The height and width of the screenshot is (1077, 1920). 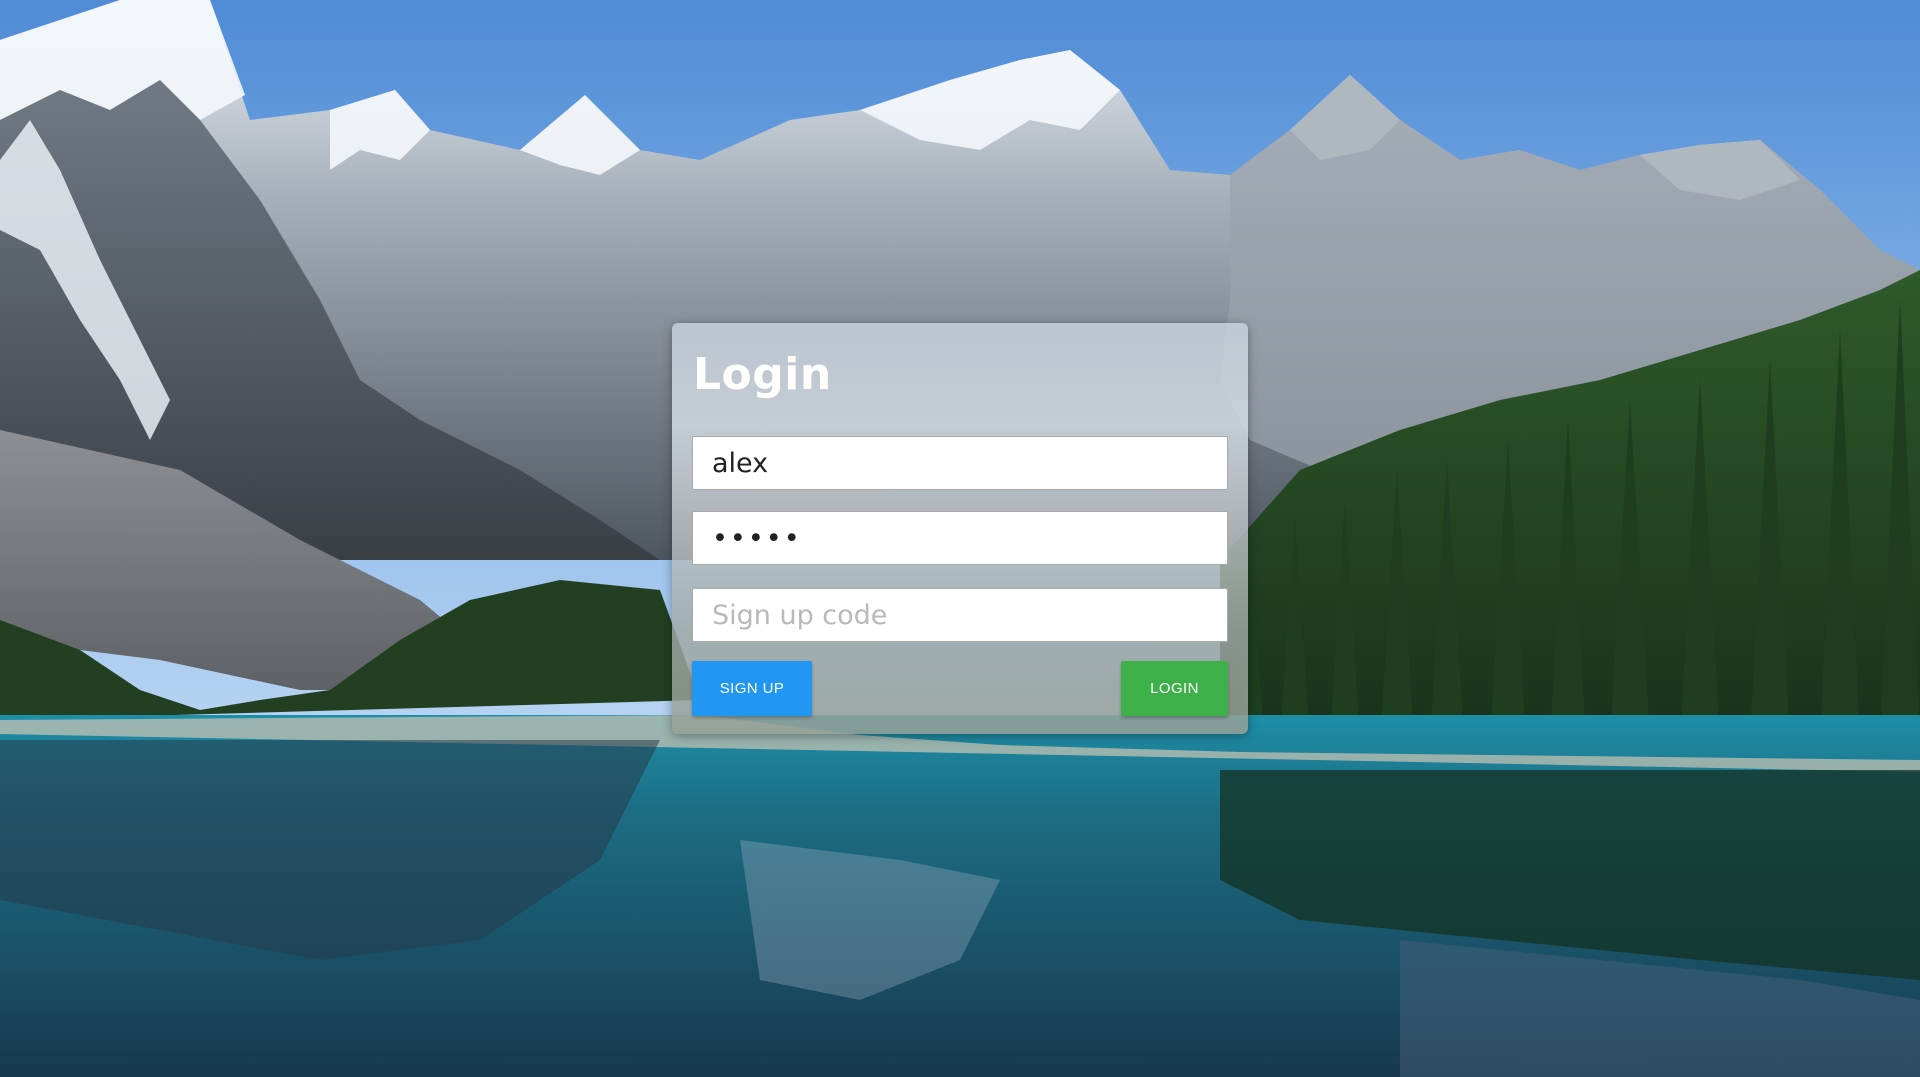 I want to click on login-title: Login, so click(x=762, y=374).